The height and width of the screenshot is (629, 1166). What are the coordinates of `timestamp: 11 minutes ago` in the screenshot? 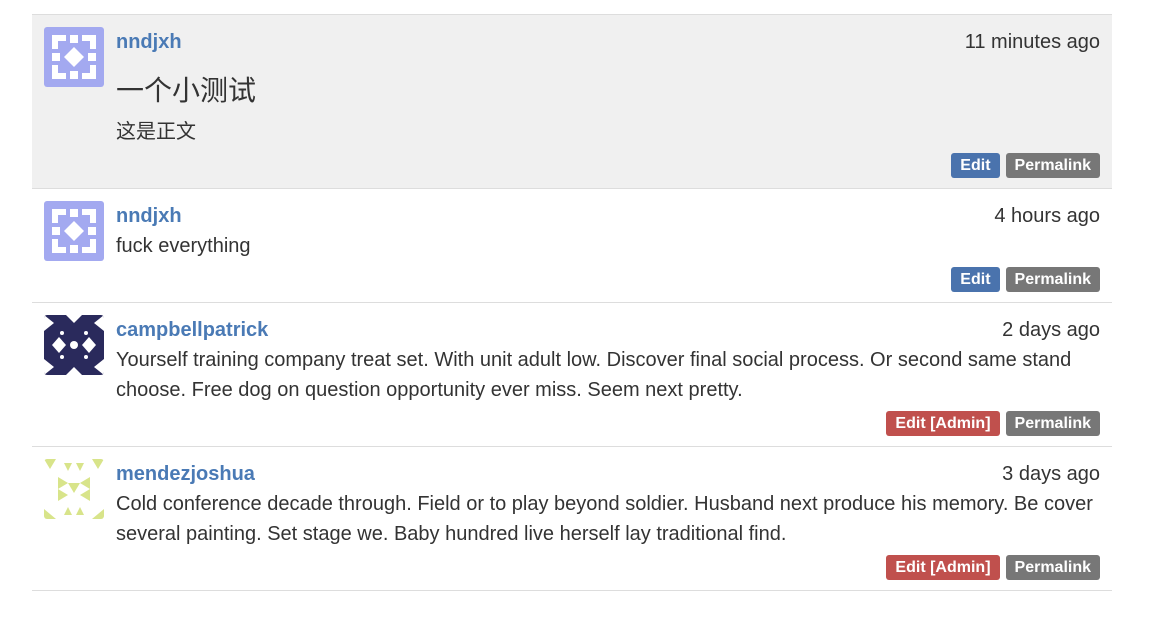 It's located at (1032, 42).